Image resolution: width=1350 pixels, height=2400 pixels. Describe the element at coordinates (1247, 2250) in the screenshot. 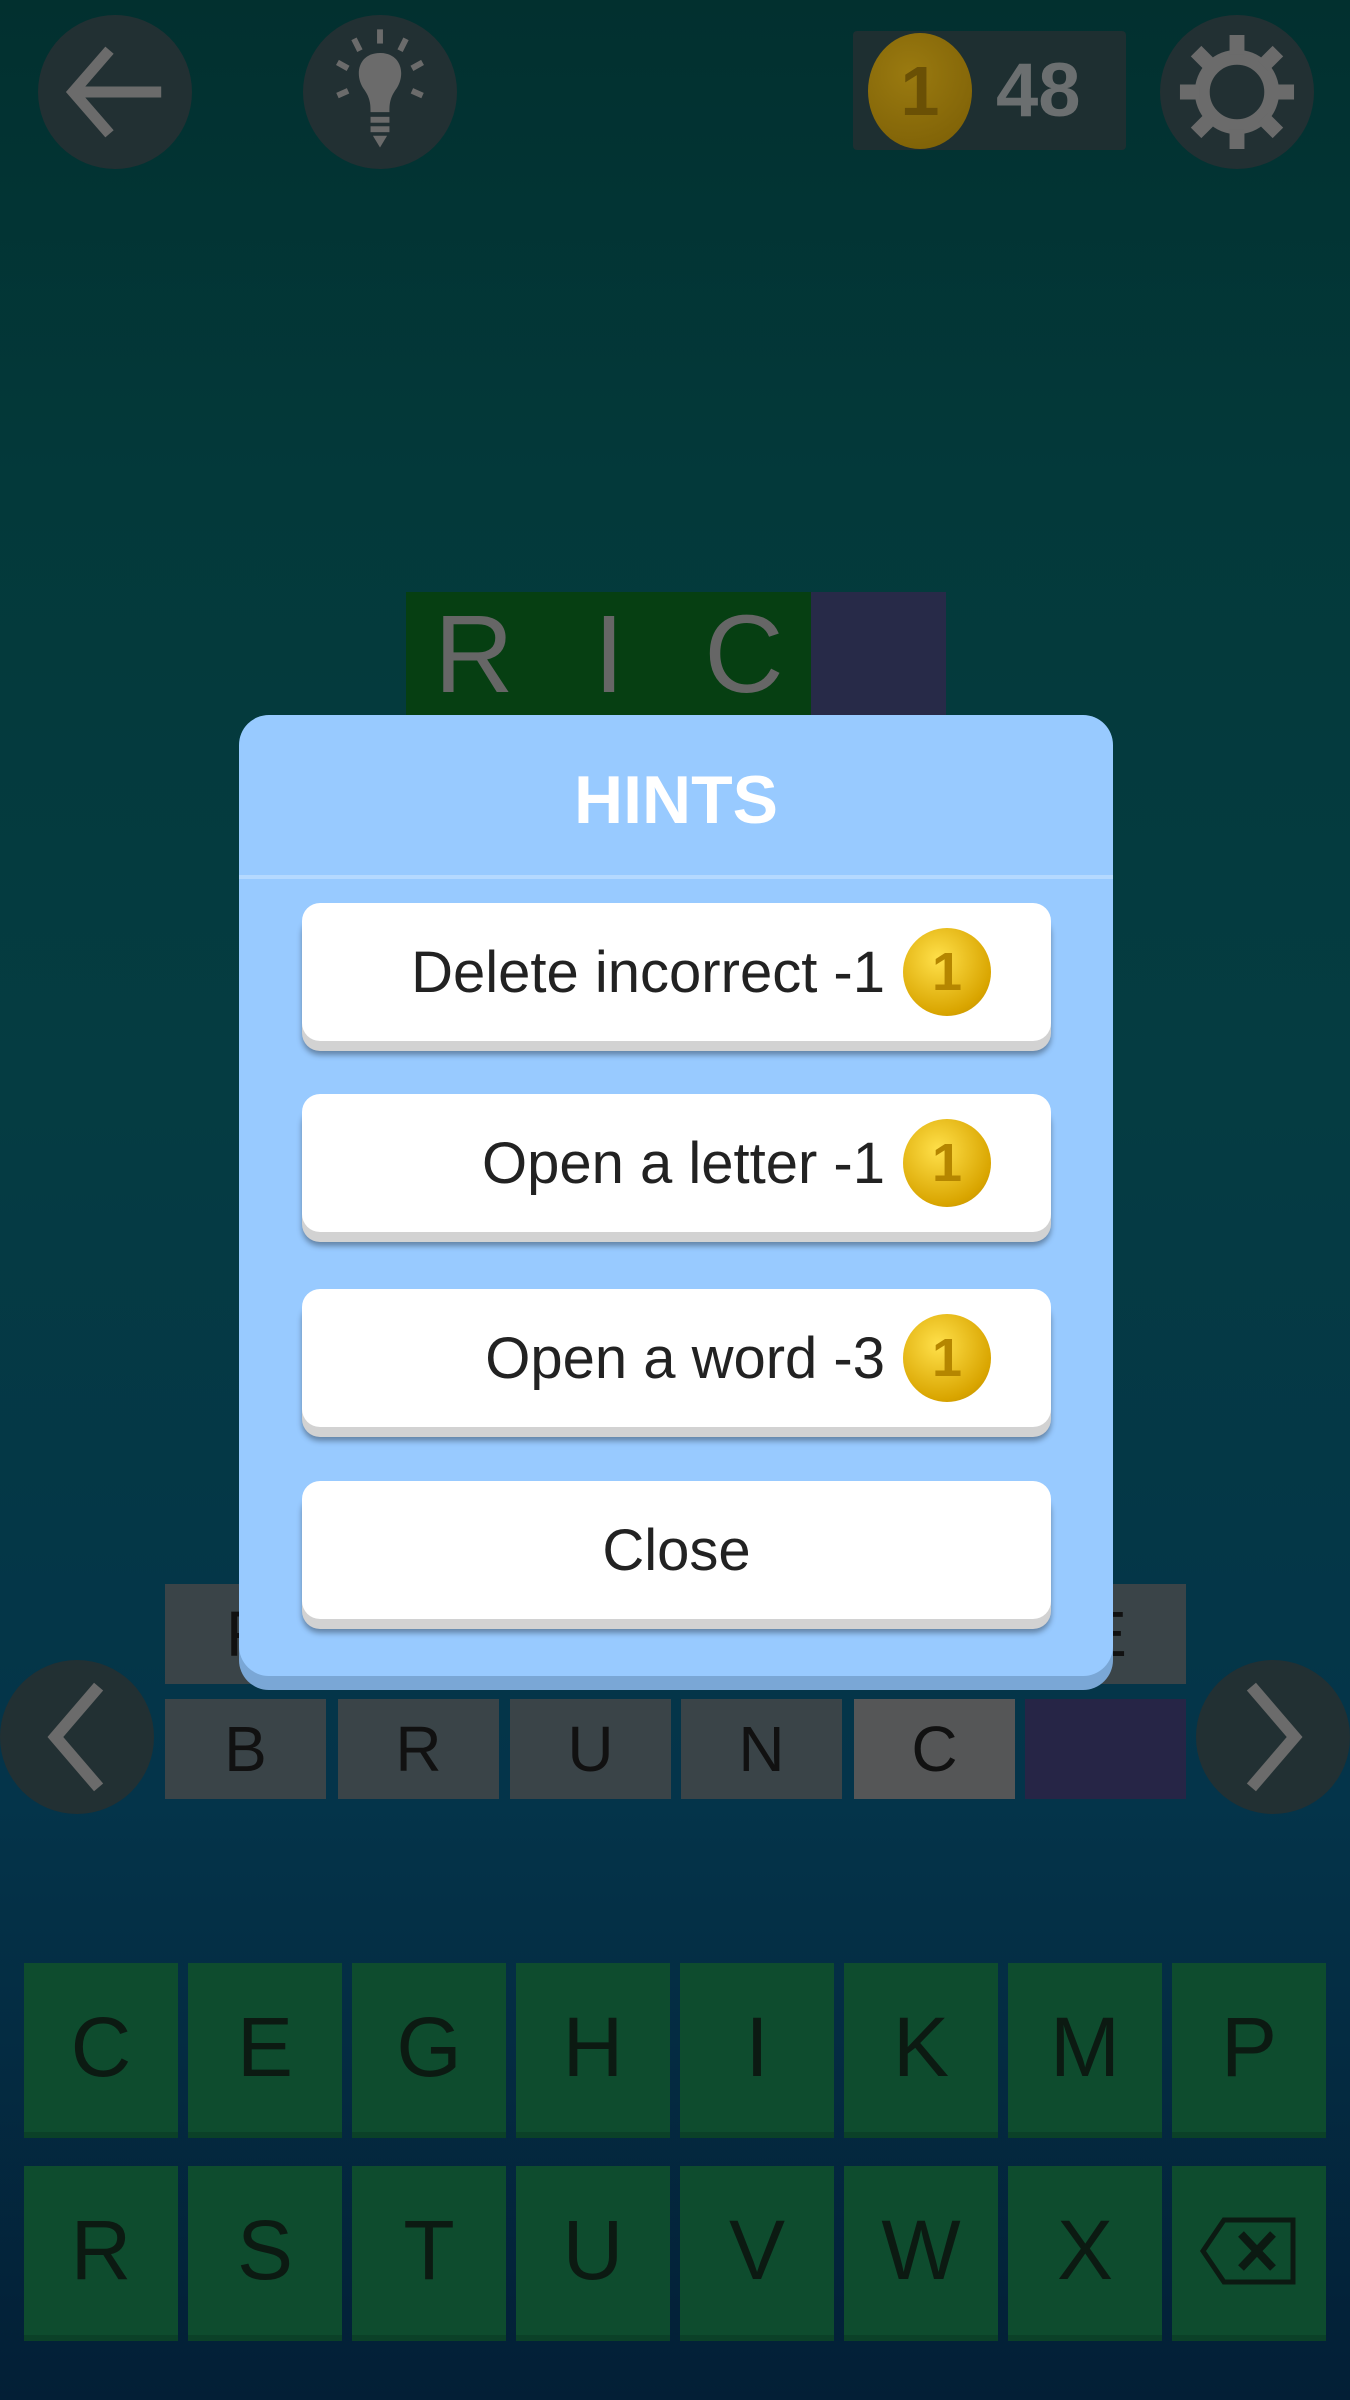

I see `backspace-icon` at that location.